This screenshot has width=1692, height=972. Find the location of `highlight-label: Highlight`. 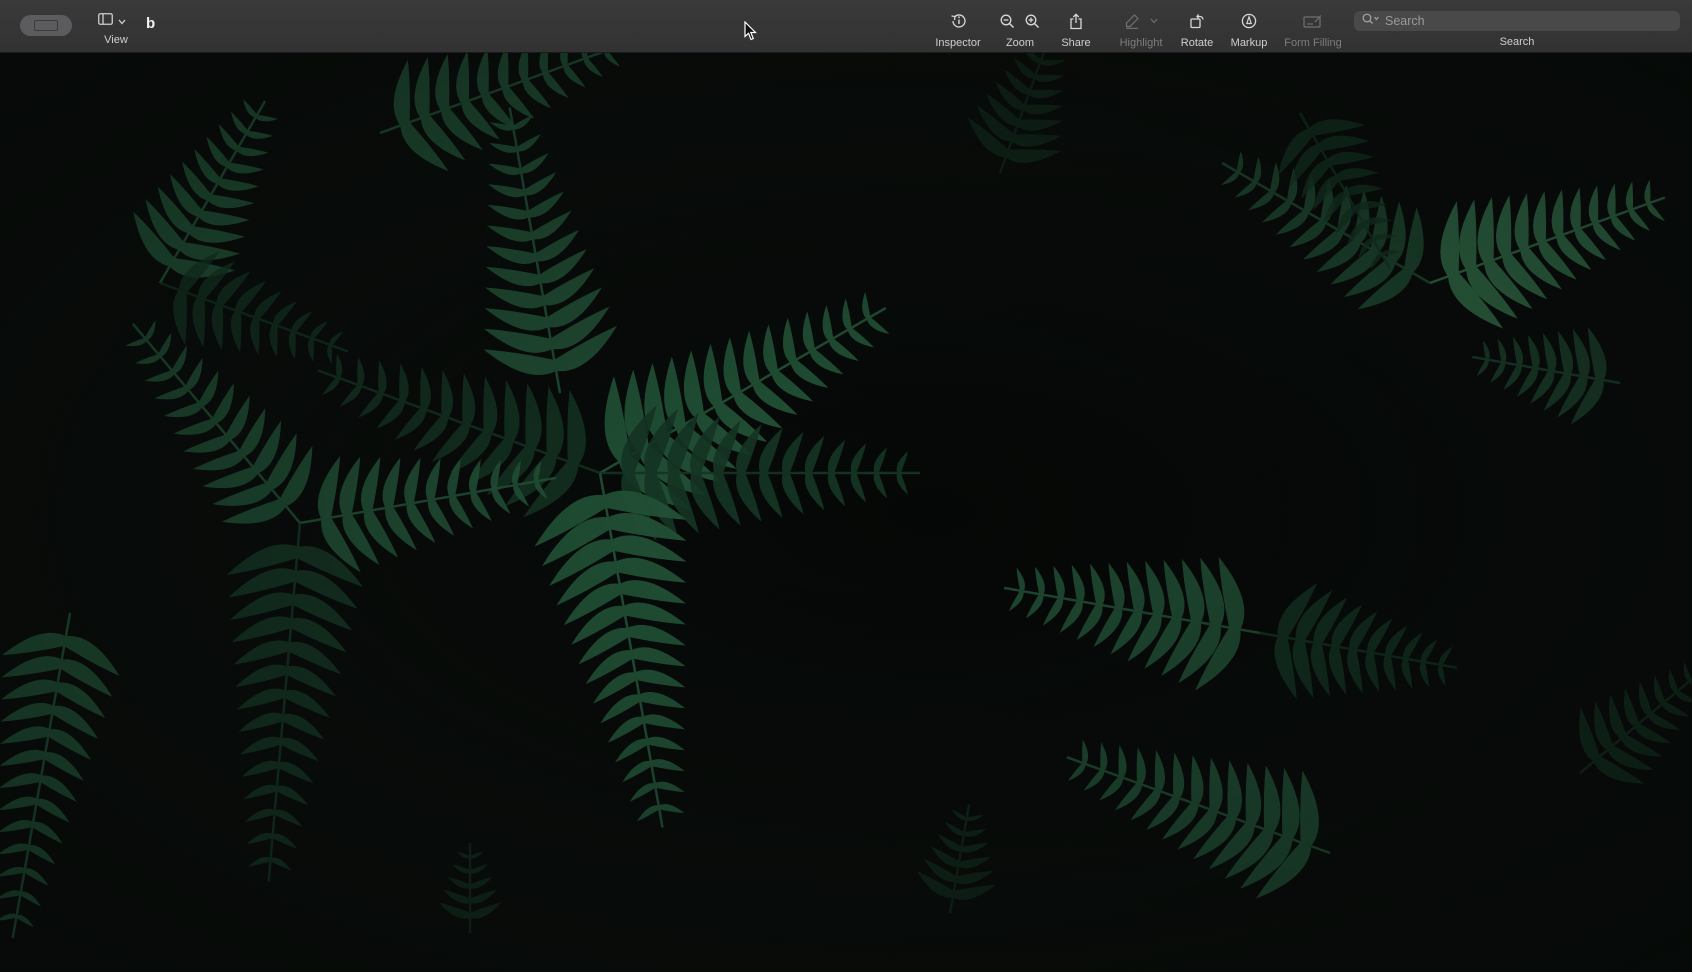

highlight-label: Highlight is located at coordinates (1141, 43).